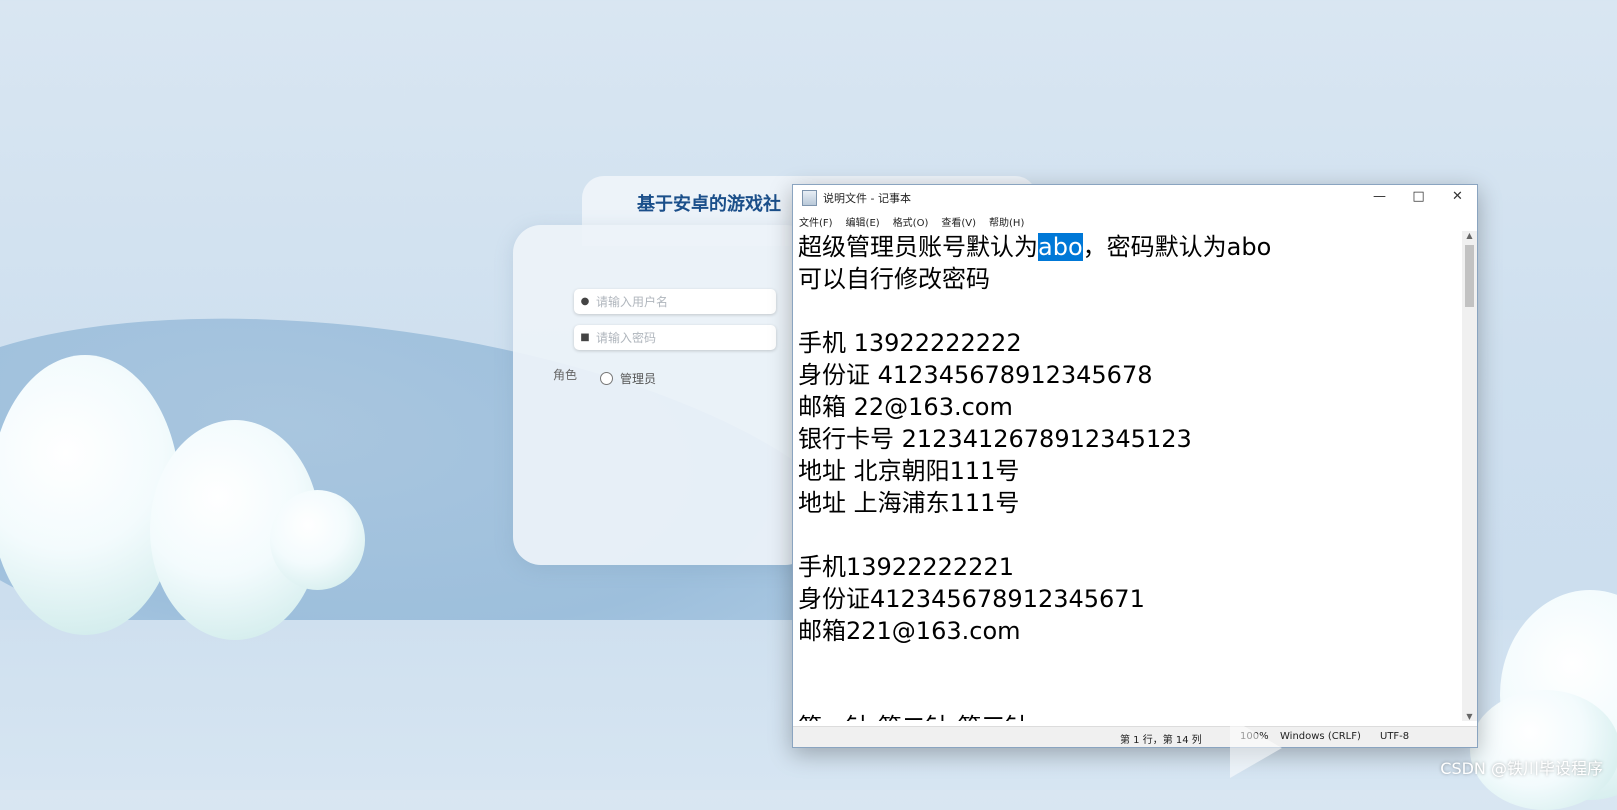 Image resolution: width=1617 pixels, height=810 pixels. I want to click on menu-file: 文件(F), so click(816, 221).